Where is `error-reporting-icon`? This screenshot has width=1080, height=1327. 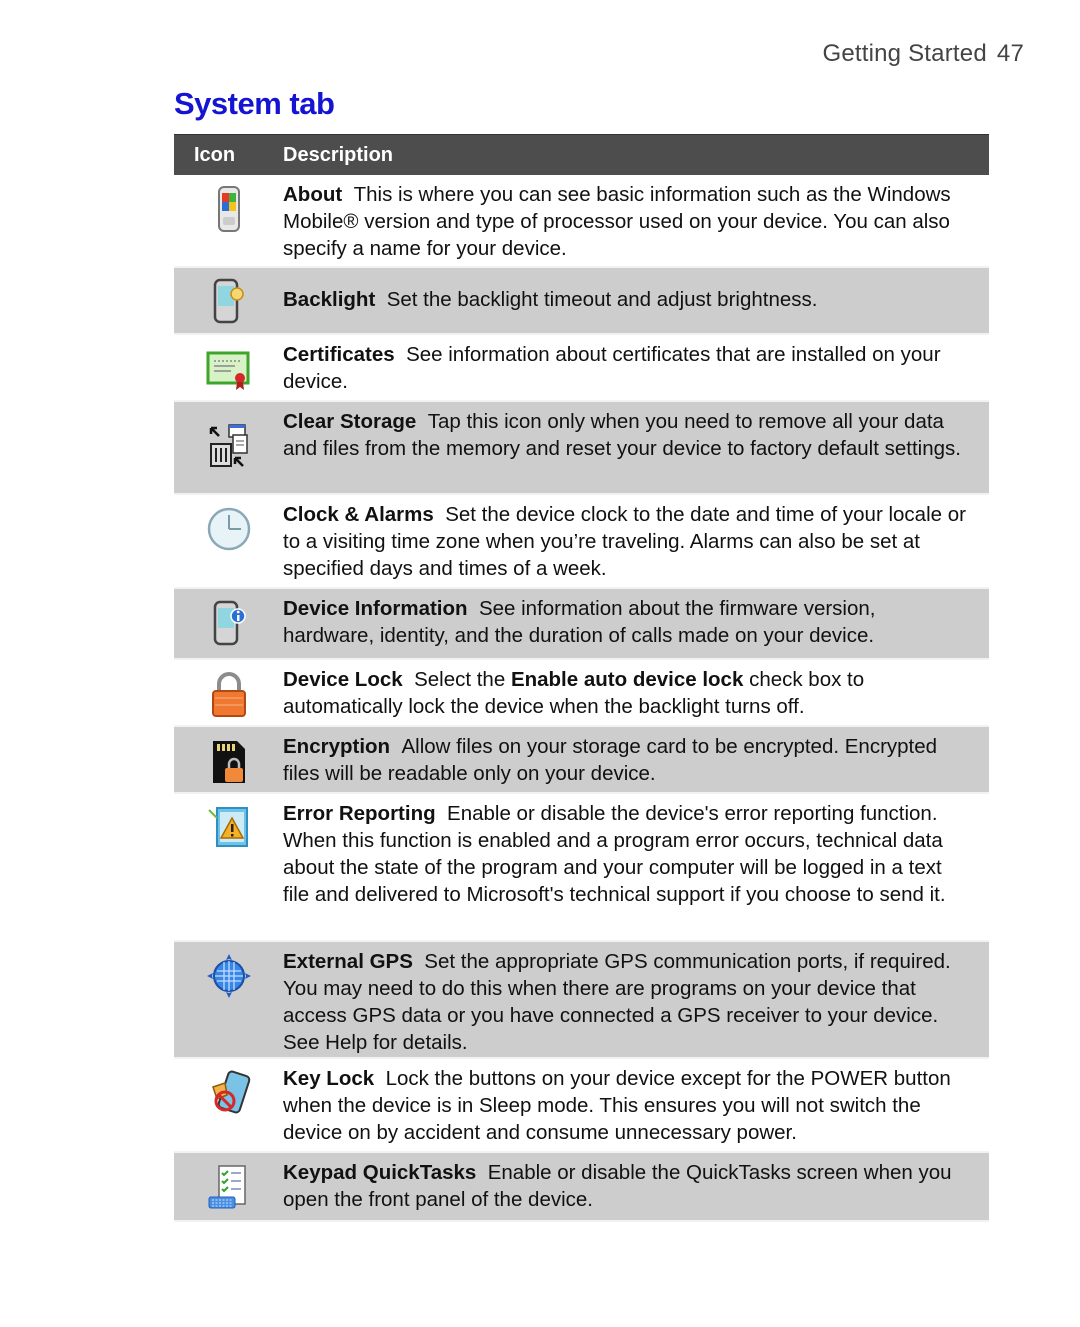 error-reporting-icon is located at coordinates (228, 867).